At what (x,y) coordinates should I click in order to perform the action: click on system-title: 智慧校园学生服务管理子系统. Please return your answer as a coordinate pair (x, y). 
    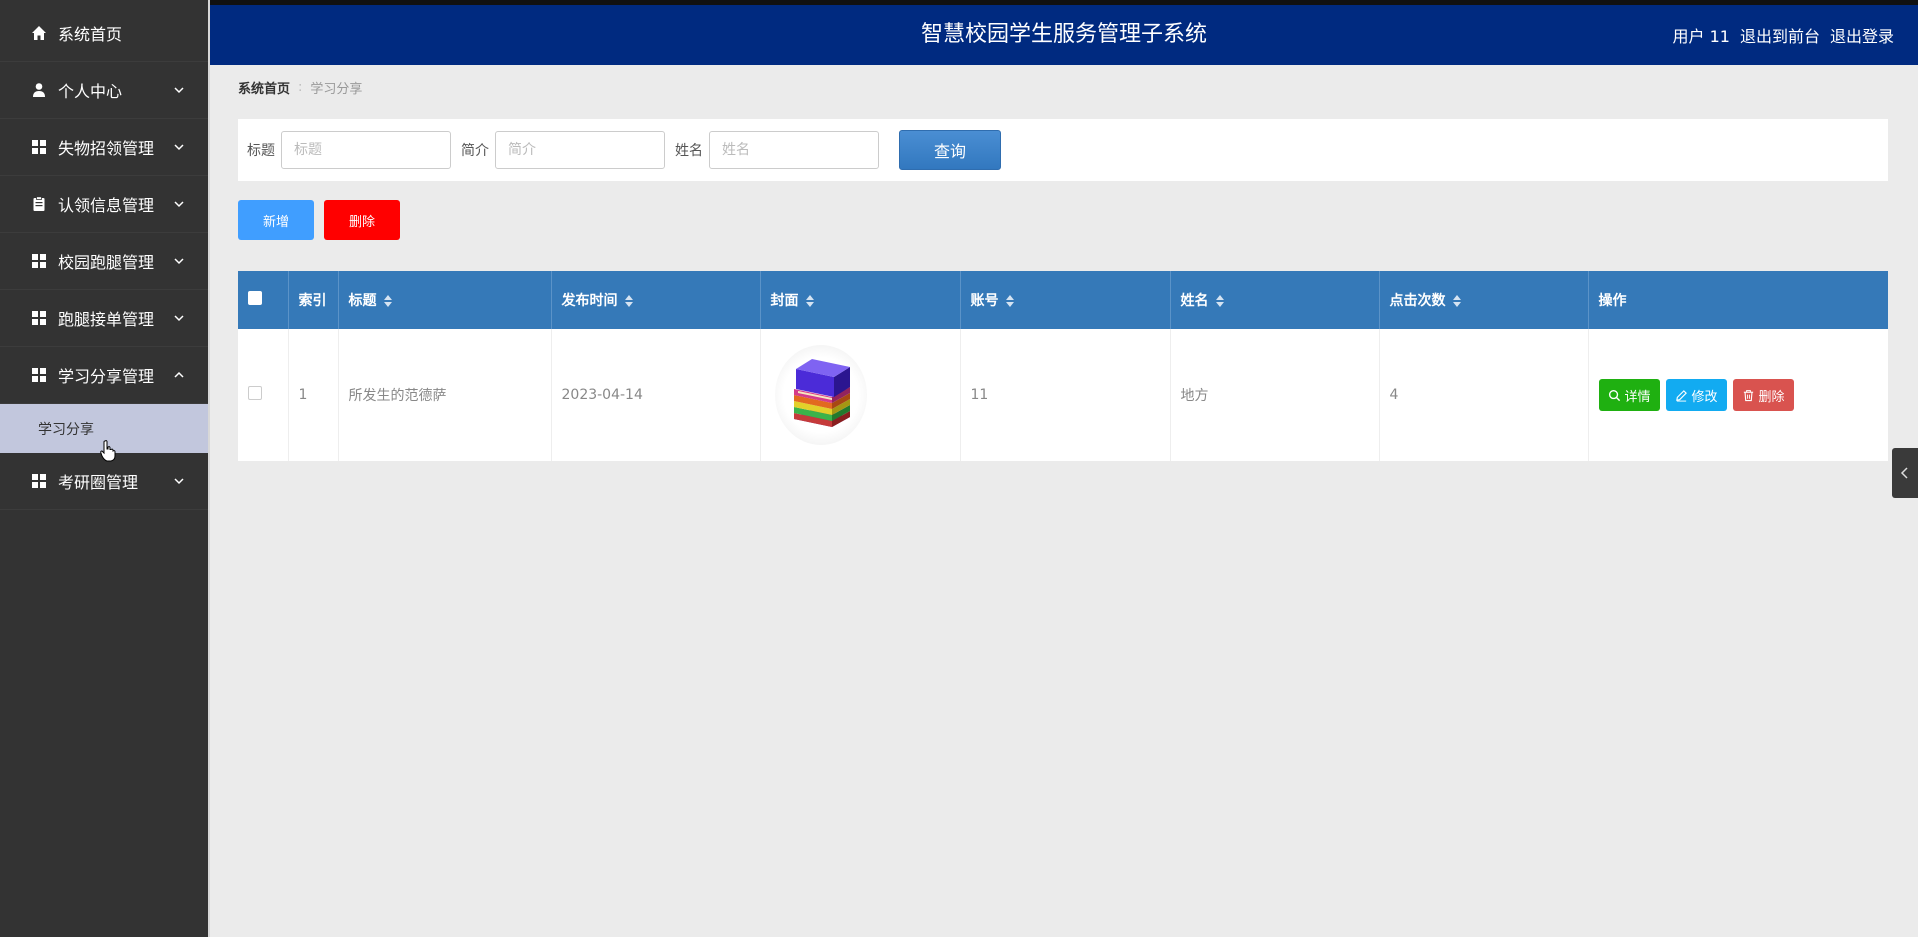
    Looking at the image, I should click on (1063, 34).